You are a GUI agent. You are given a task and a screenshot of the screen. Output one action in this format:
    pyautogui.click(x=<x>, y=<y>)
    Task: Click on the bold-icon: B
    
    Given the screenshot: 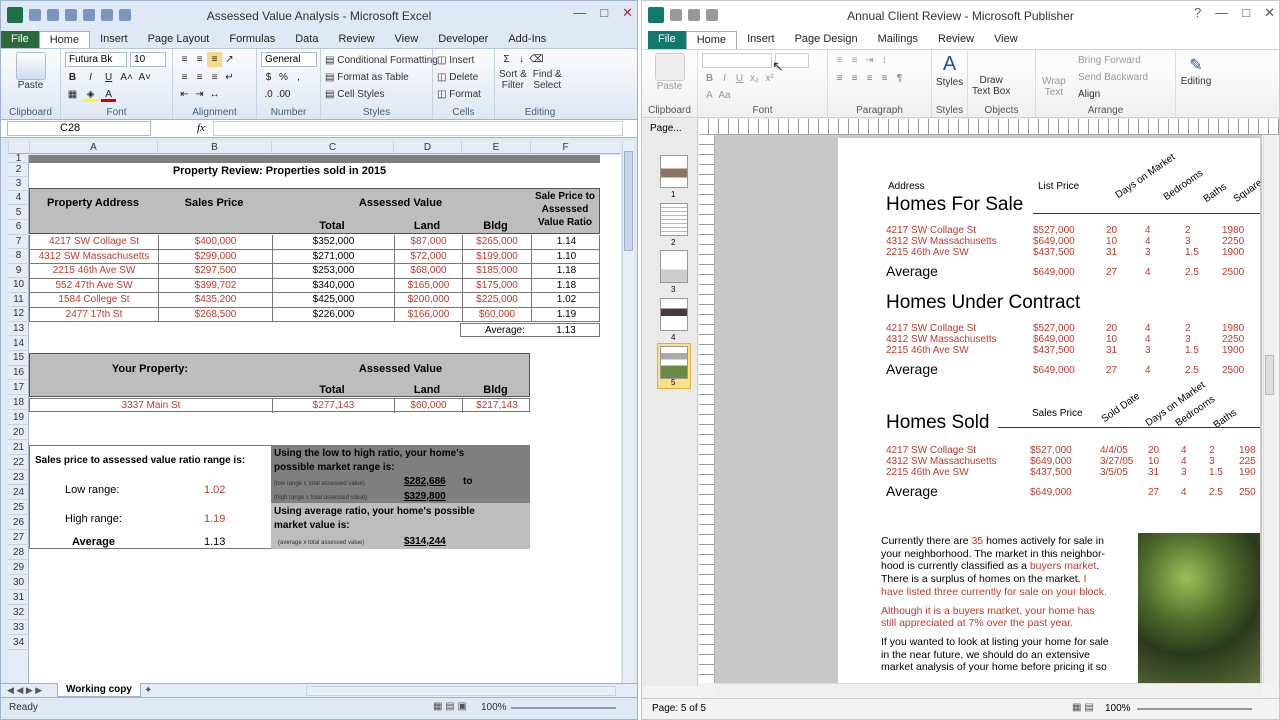 What is the action you would take?
    pyautogui.click(x=72, y=77)
    